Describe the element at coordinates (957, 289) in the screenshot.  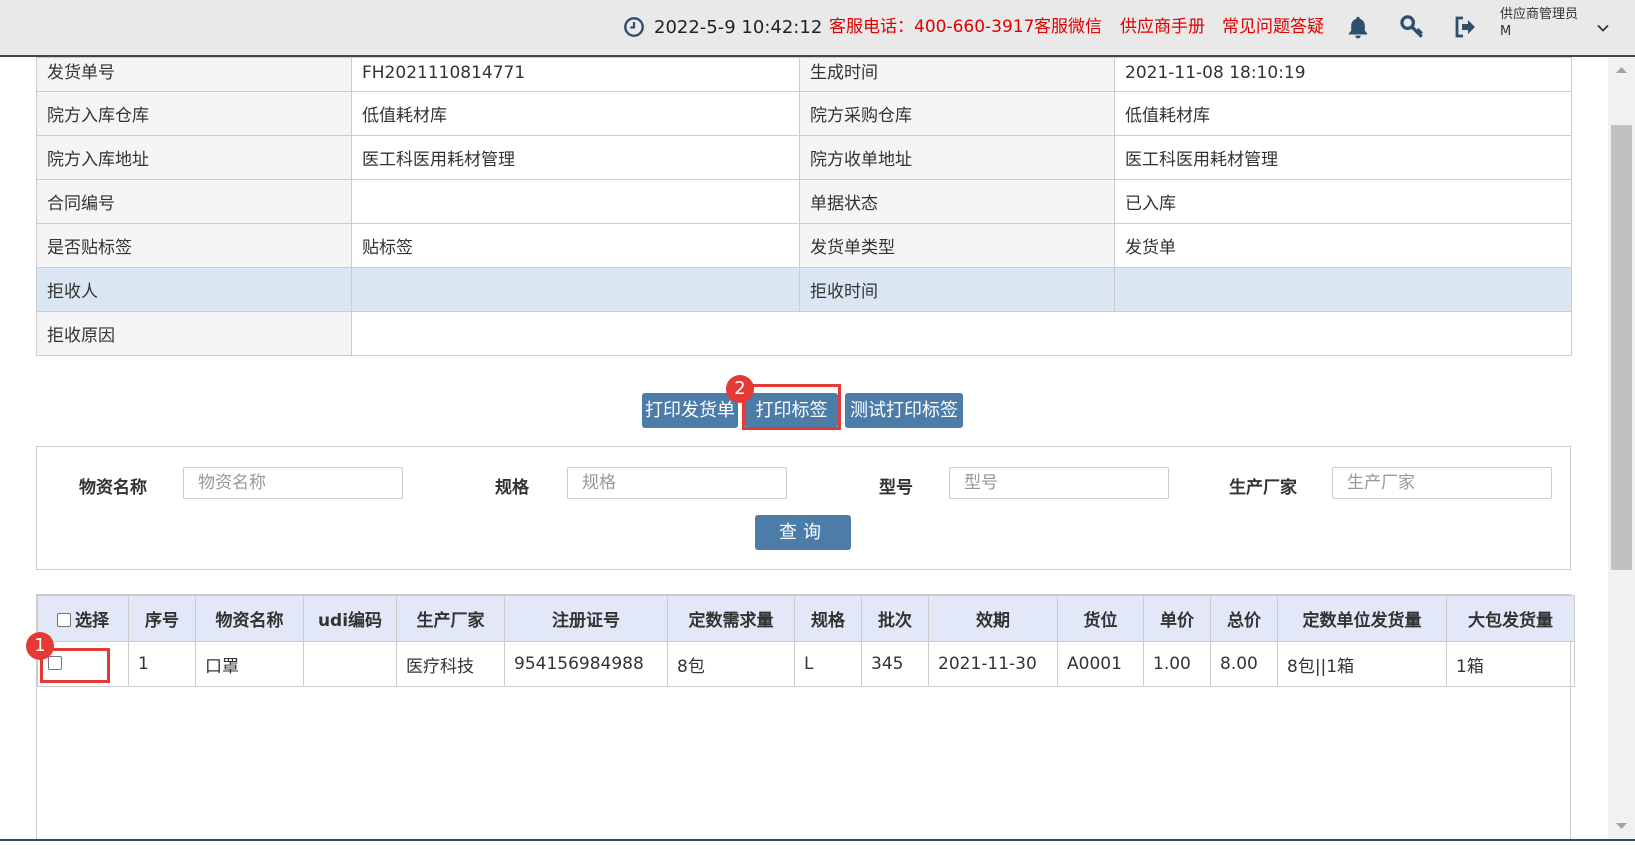
I see `info-label: 拒收时间` at that location.